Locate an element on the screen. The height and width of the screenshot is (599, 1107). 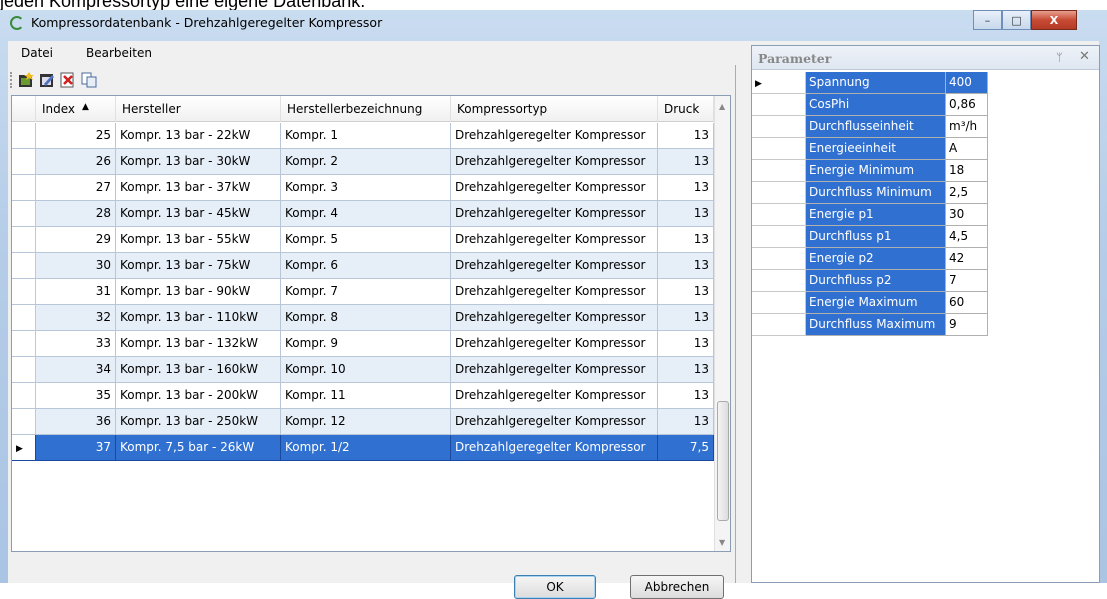
vertical-scrollbar: ▲ ▼ is located at coordinates (722, 323).